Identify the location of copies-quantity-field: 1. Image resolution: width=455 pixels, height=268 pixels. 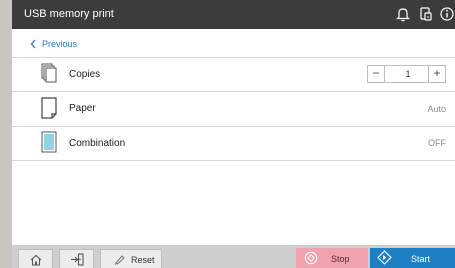
(408, 74).